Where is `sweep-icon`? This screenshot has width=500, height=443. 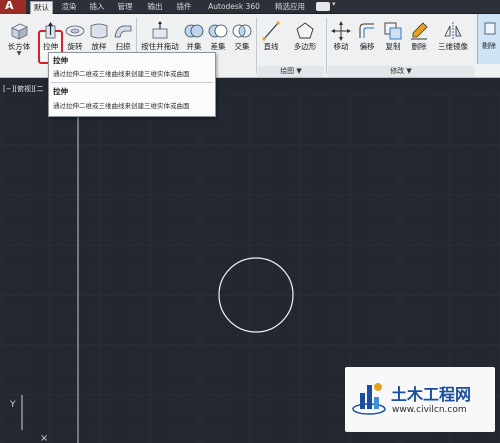
sweep-icon is located at coordinates (123, 31).